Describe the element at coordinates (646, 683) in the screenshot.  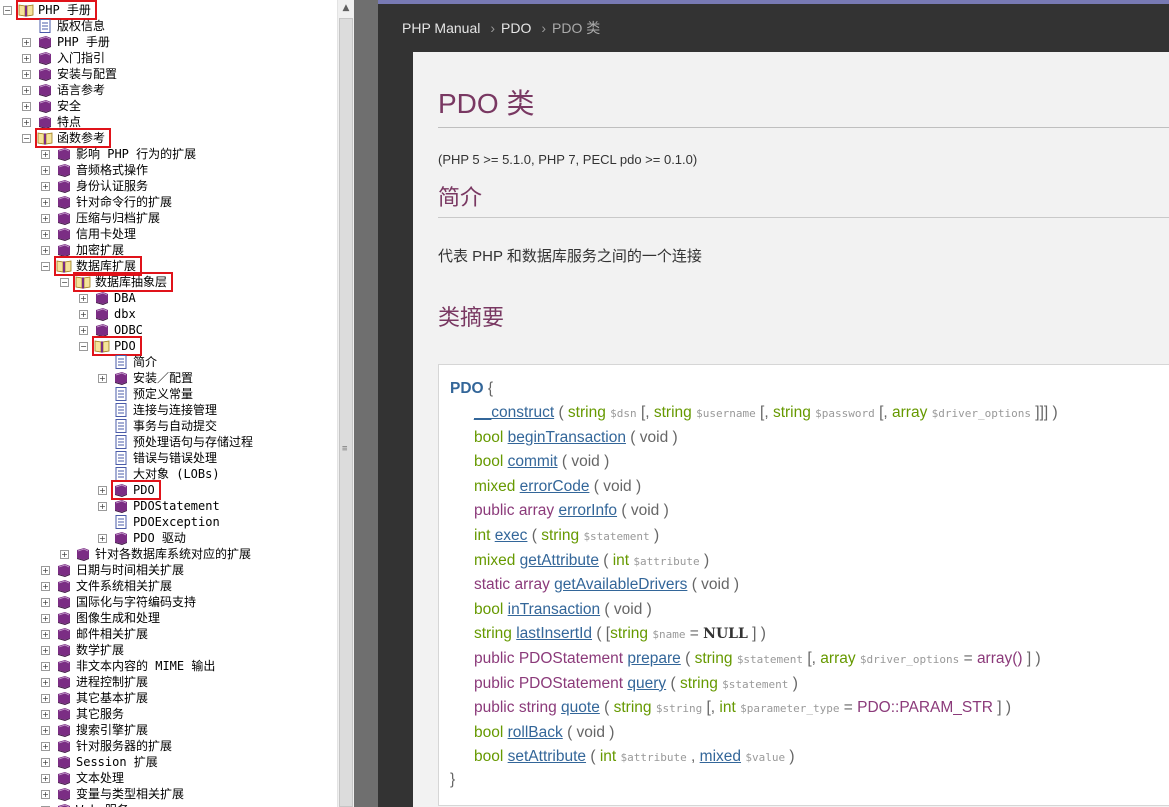
I see `method-link: query` at that location.